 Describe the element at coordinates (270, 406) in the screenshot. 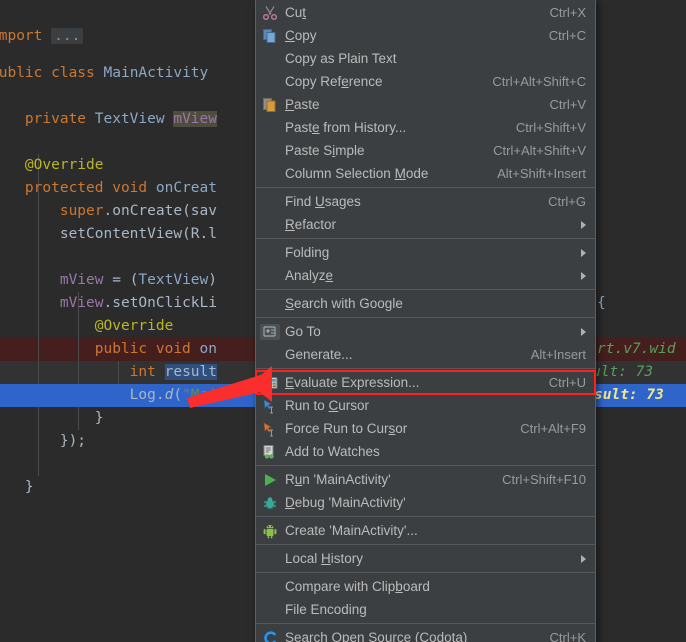

I see `run-to-cursor-icon` at that location.